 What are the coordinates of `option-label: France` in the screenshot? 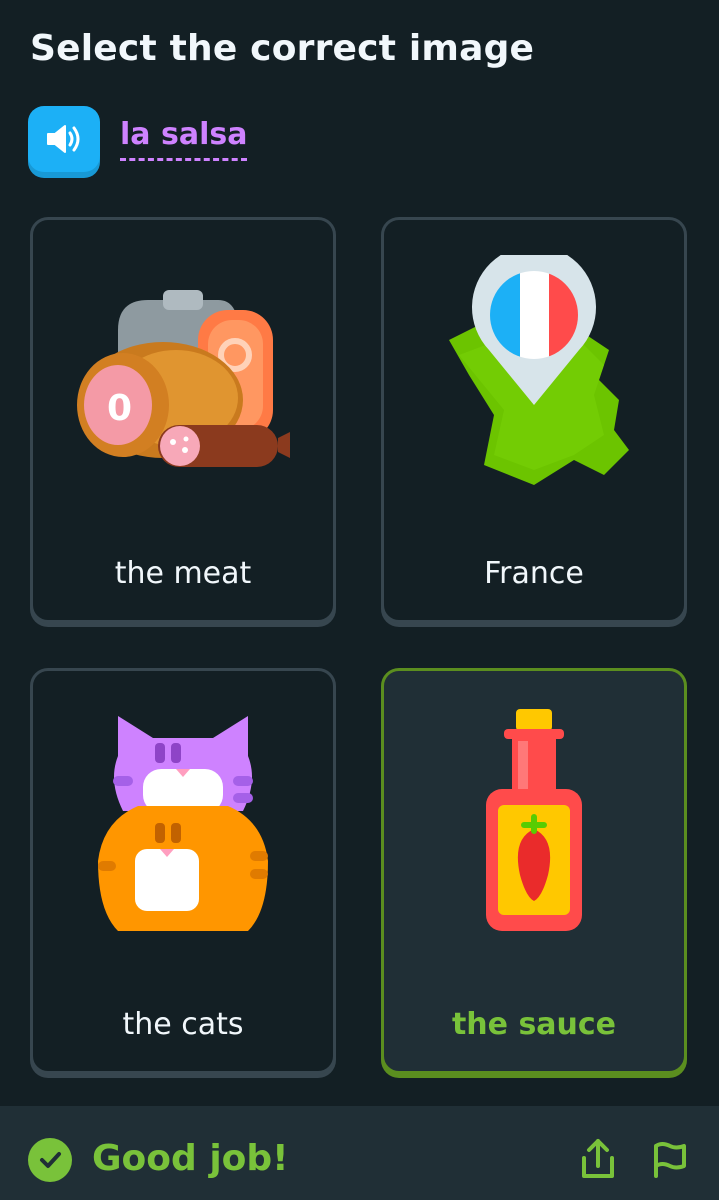 It's located at (534, 573).